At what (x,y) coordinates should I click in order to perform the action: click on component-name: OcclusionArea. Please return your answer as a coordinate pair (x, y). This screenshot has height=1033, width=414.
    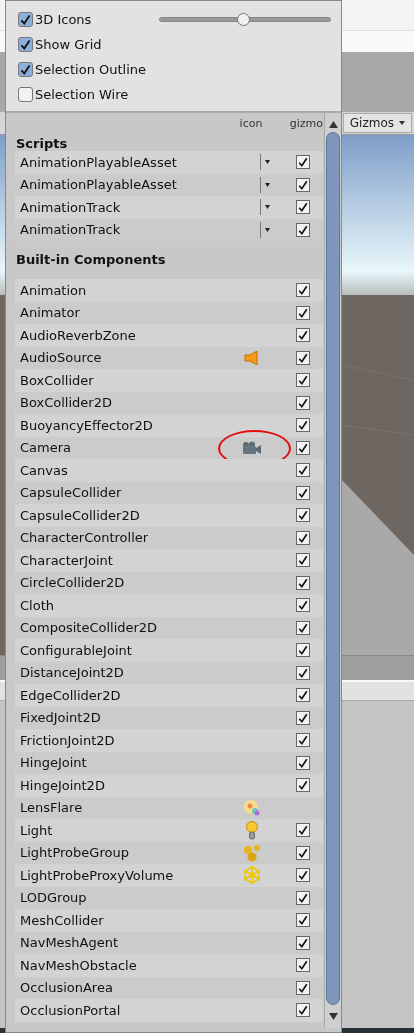
    Looking at the image, I should click on (66, 988).